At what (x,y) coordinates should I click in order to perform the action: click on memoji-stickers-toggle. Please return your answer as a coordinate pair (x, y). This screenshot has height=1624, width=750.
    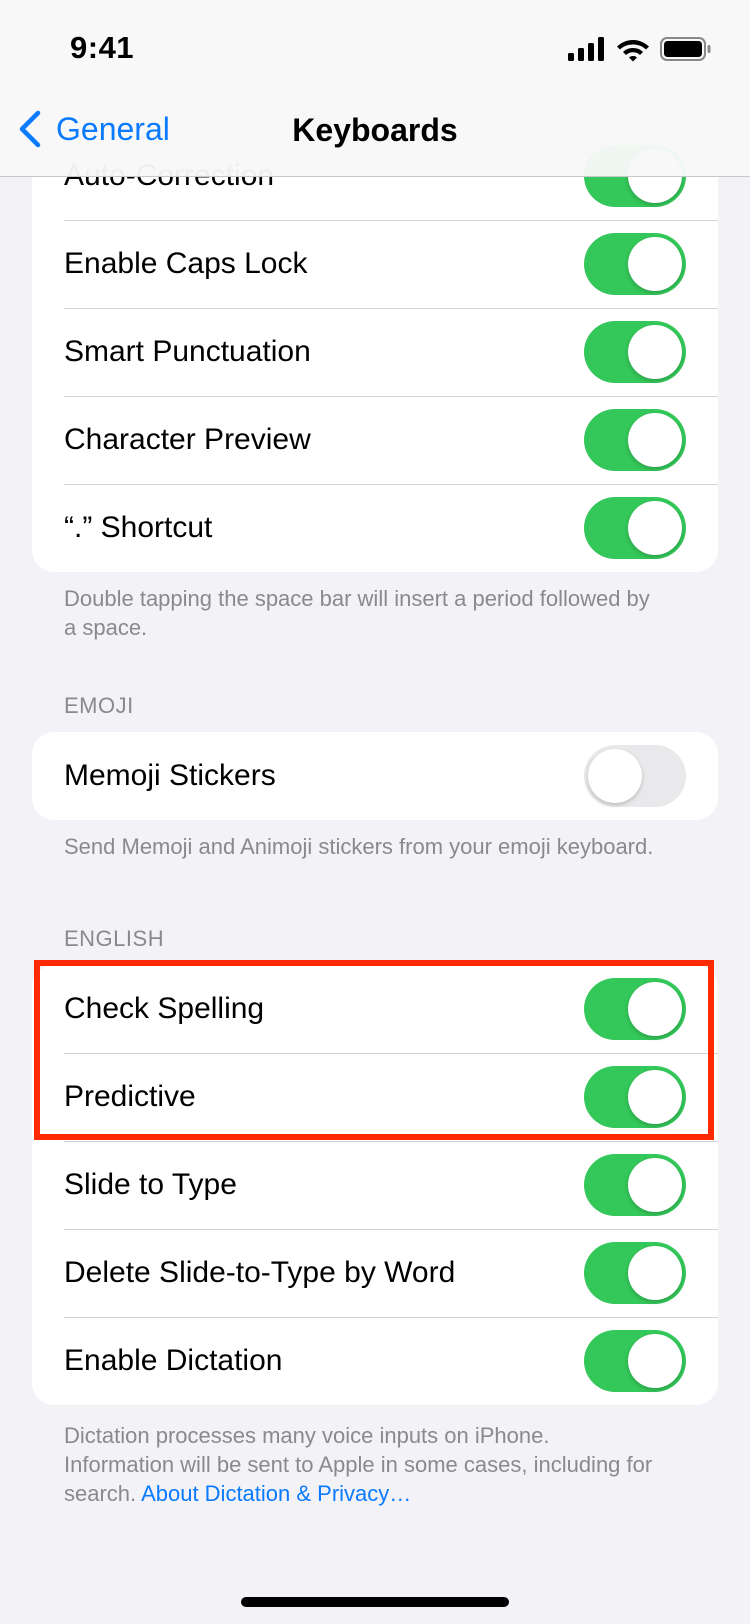
    Looking at the image, I should click on (635, 776).